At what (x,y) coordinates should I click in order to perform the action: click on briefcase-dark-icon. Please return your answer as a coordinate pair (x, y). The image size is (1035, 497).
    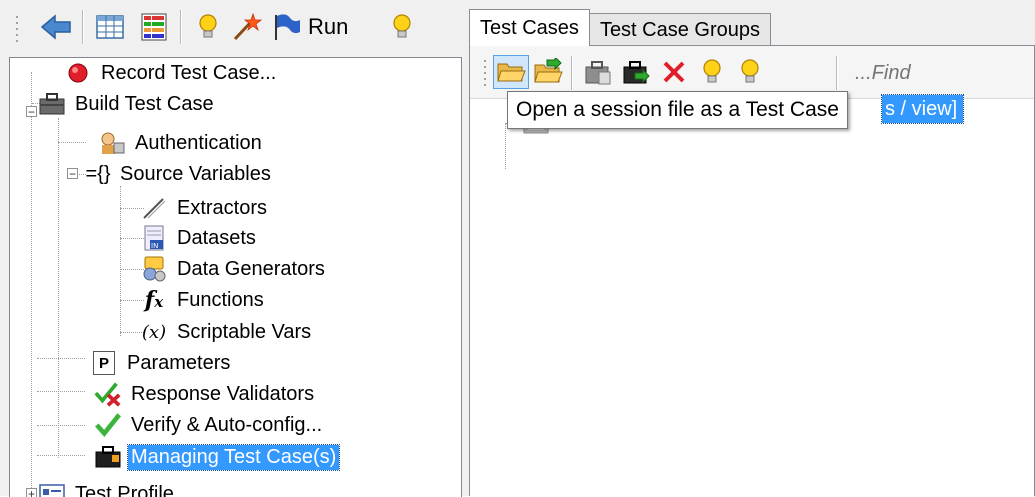
    Looking at the image, I should click on (108, 457).